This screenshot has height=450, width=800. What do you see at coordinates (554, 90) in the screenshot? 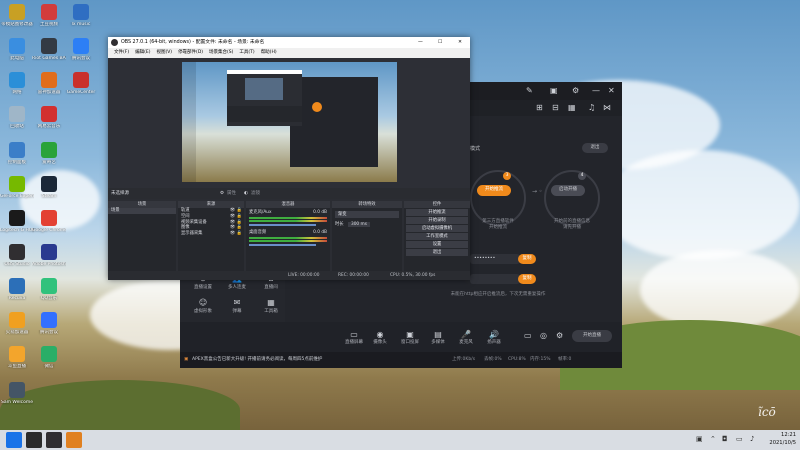
I see `gift-icon: ▣` at bounding box center [554, 90].